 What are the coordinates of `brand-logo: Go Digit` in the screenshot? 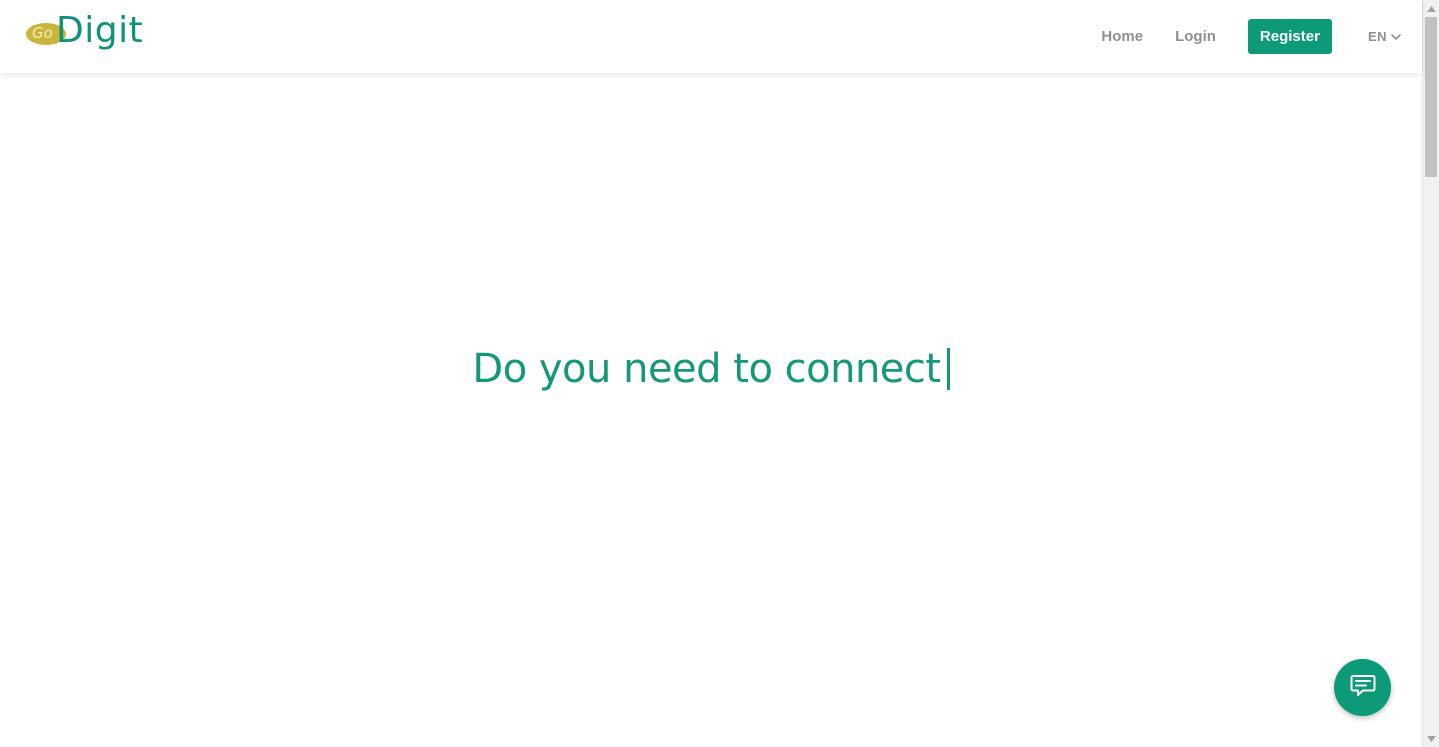 It's located at (91, 34).